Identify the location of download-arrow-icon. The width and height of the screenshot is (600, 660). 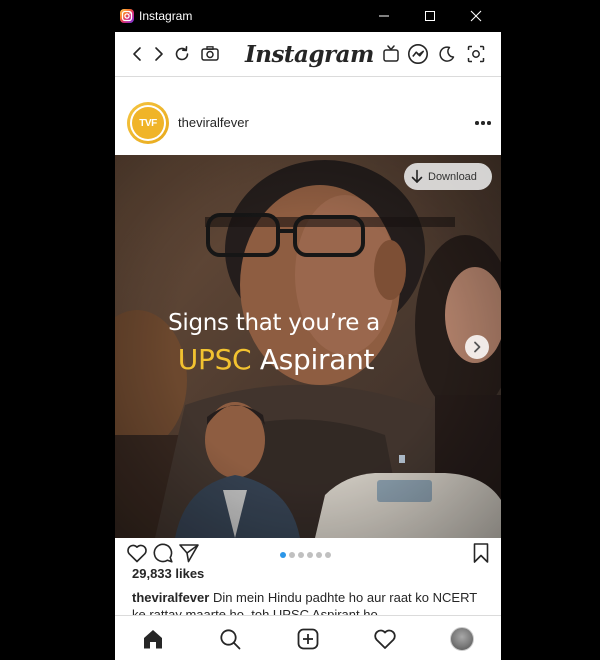
(417, 176).